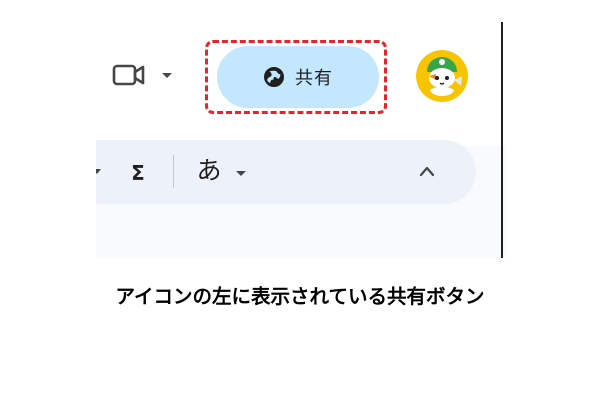 The height and width of the screenshot is (400, 600). What do you see at coordinates (314, 78) in the screenshot?
I see `share-button-label: 共有` at bounding box center [314, 78].